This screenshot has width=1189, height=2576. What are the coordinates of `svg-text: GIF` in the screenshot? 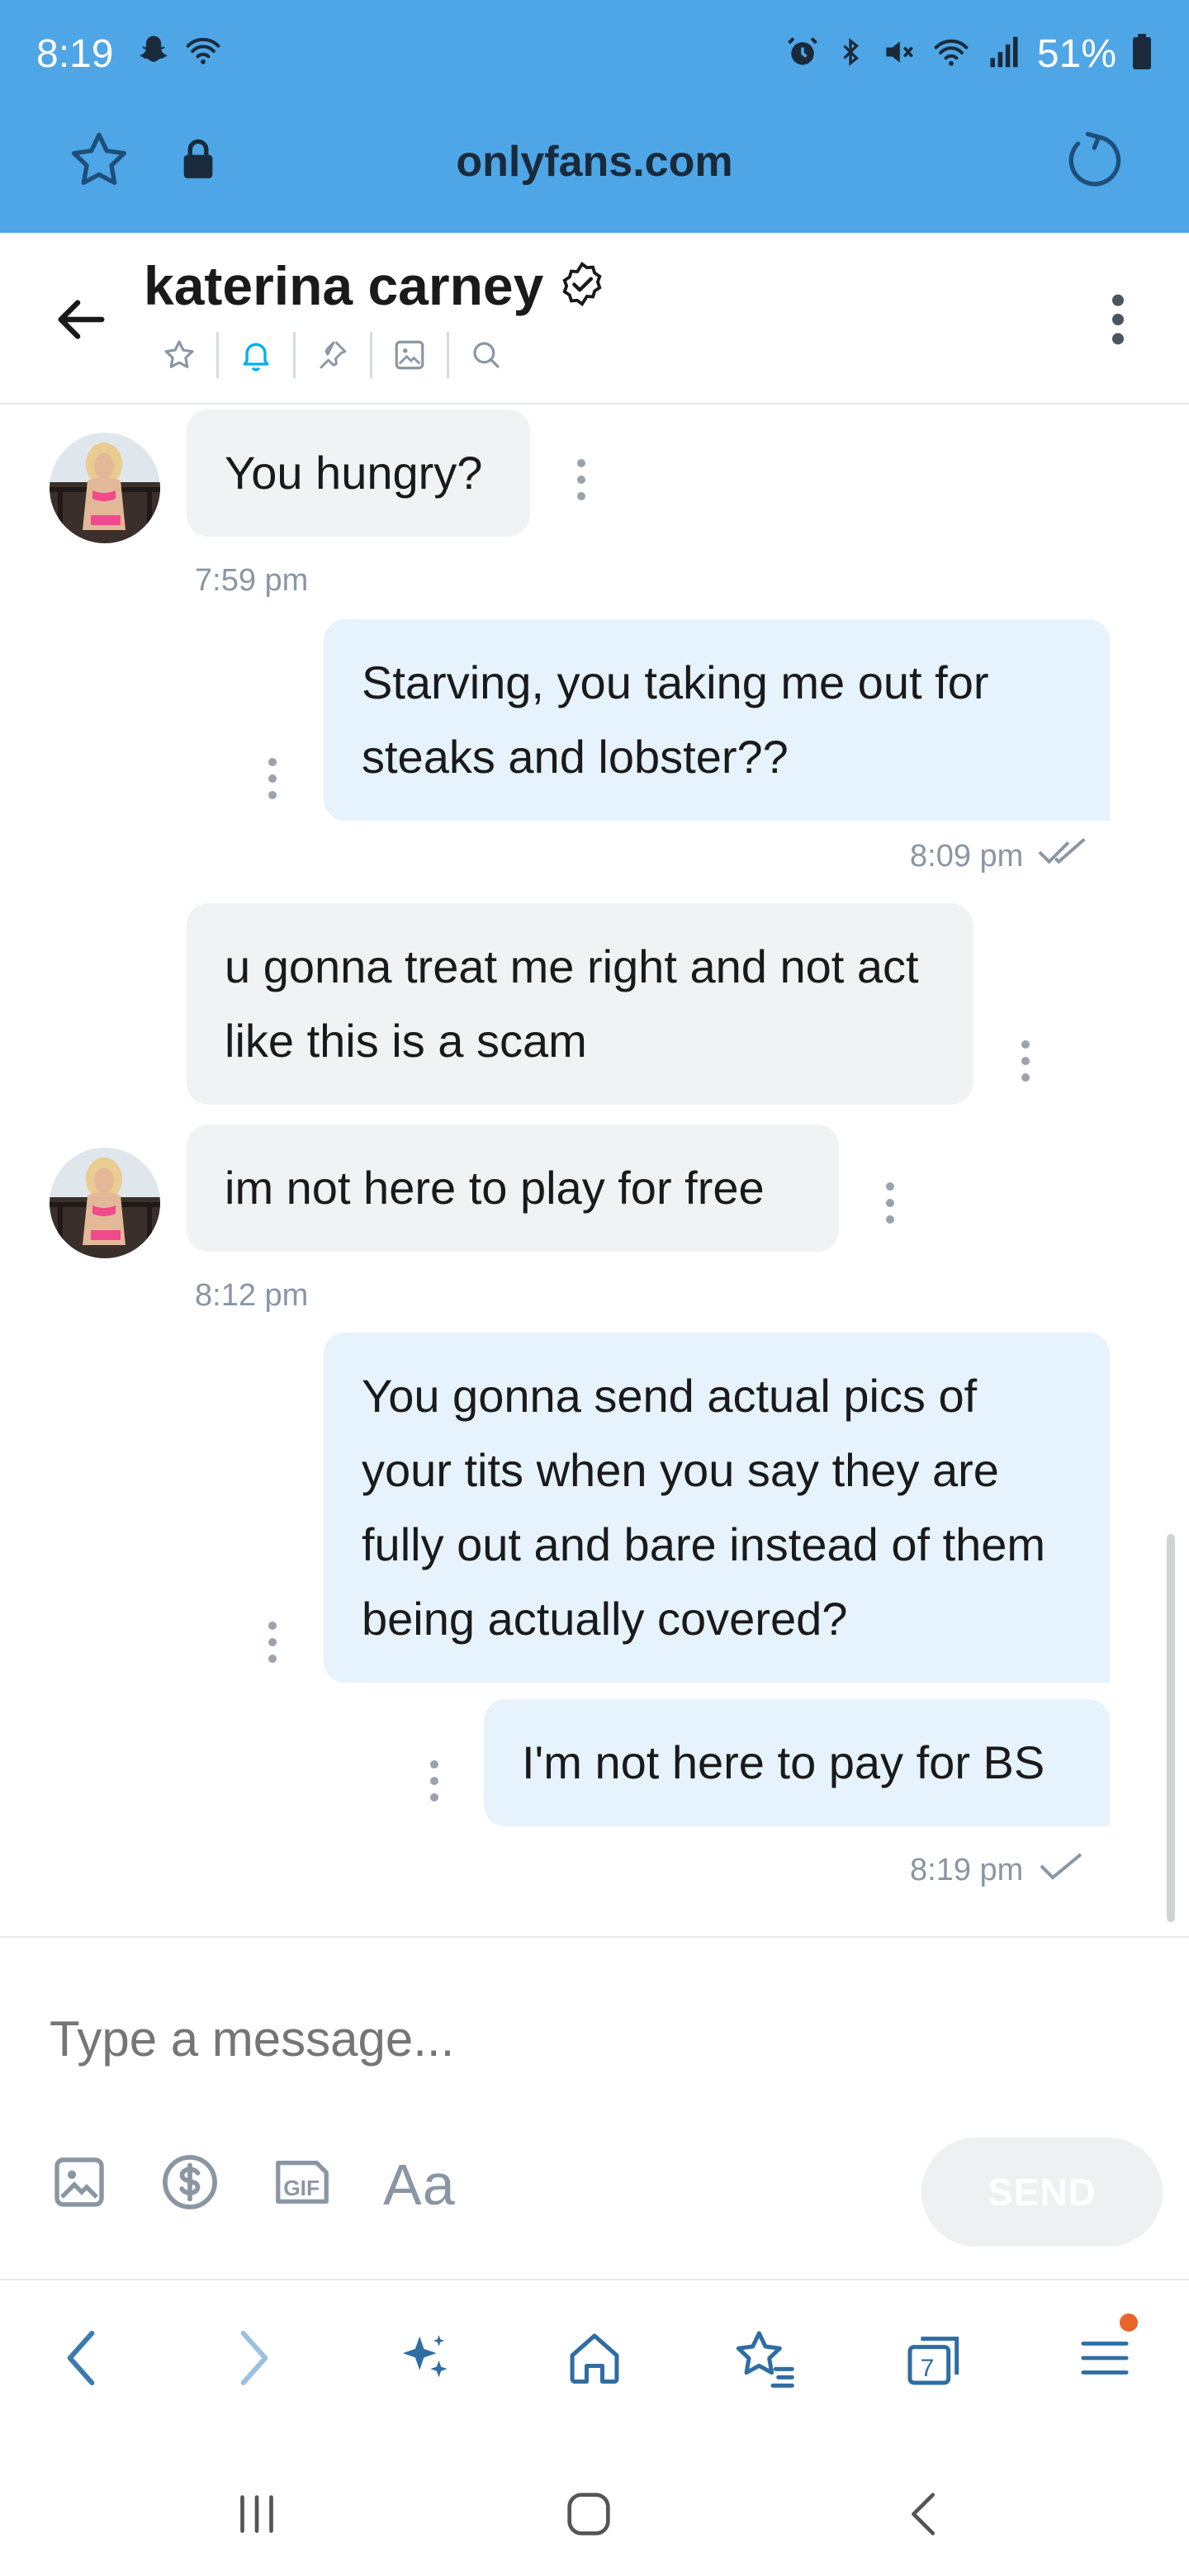 It's located at (301, 2188).